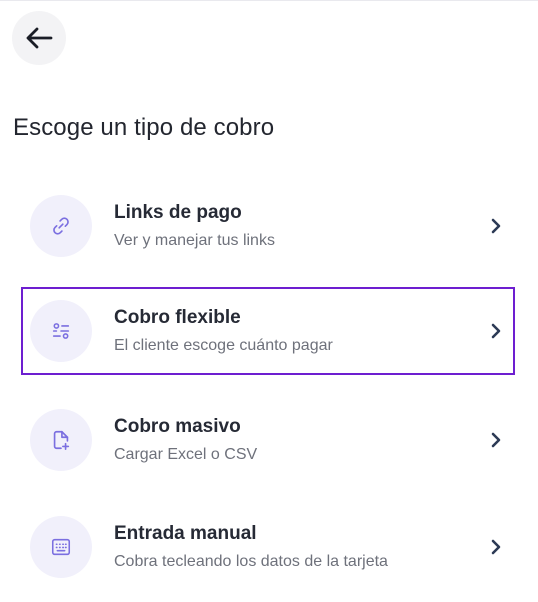 Image resolution: width=538 pixels, height=602 pixels. I want to click on top-divider, so click(269, 0).